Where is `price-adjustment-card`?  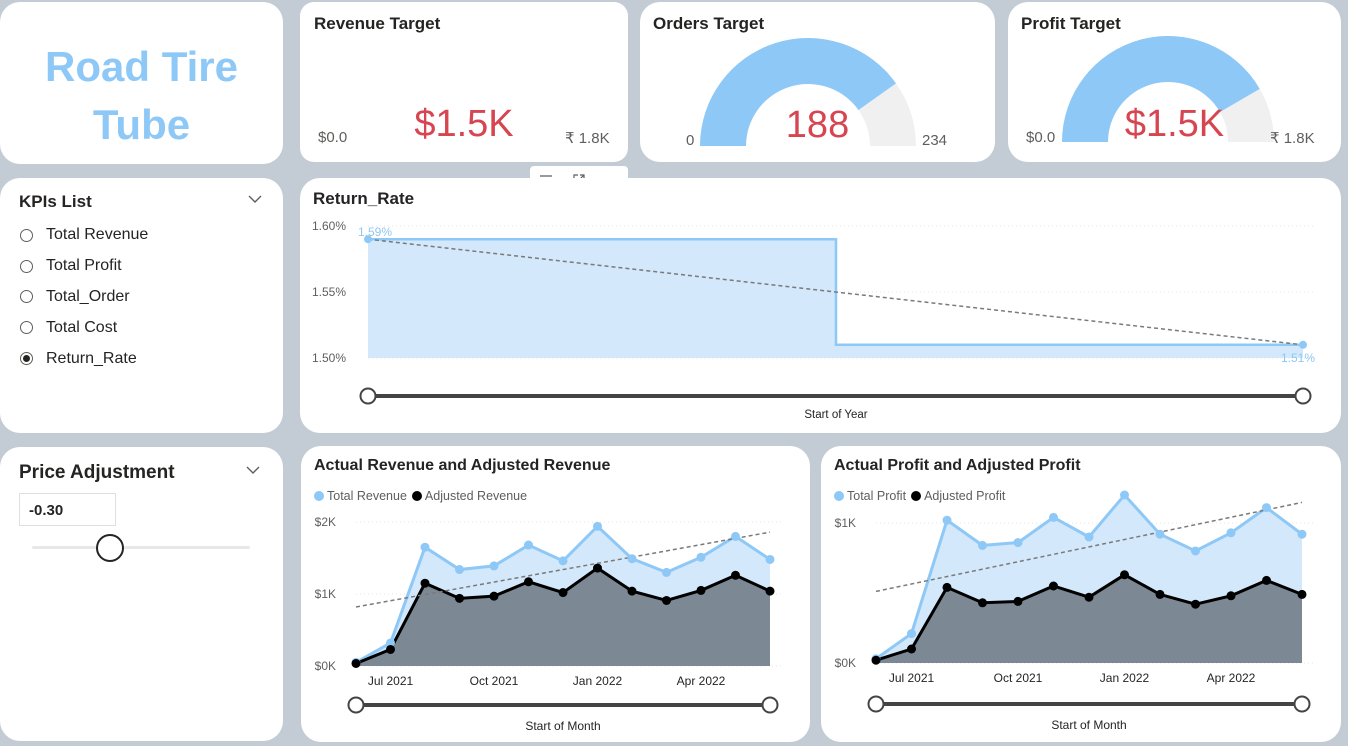 price-adjustment-card is located at coordinates (141, 594).